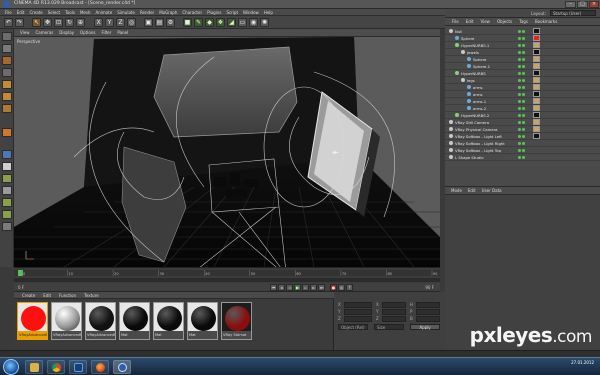 This screenshot has height=375, width=600. What do you see at coordinates (106, 33) in the screenshot?
I see `viewport-menu-item-filter: Filter` at bounding box center [106, 33].